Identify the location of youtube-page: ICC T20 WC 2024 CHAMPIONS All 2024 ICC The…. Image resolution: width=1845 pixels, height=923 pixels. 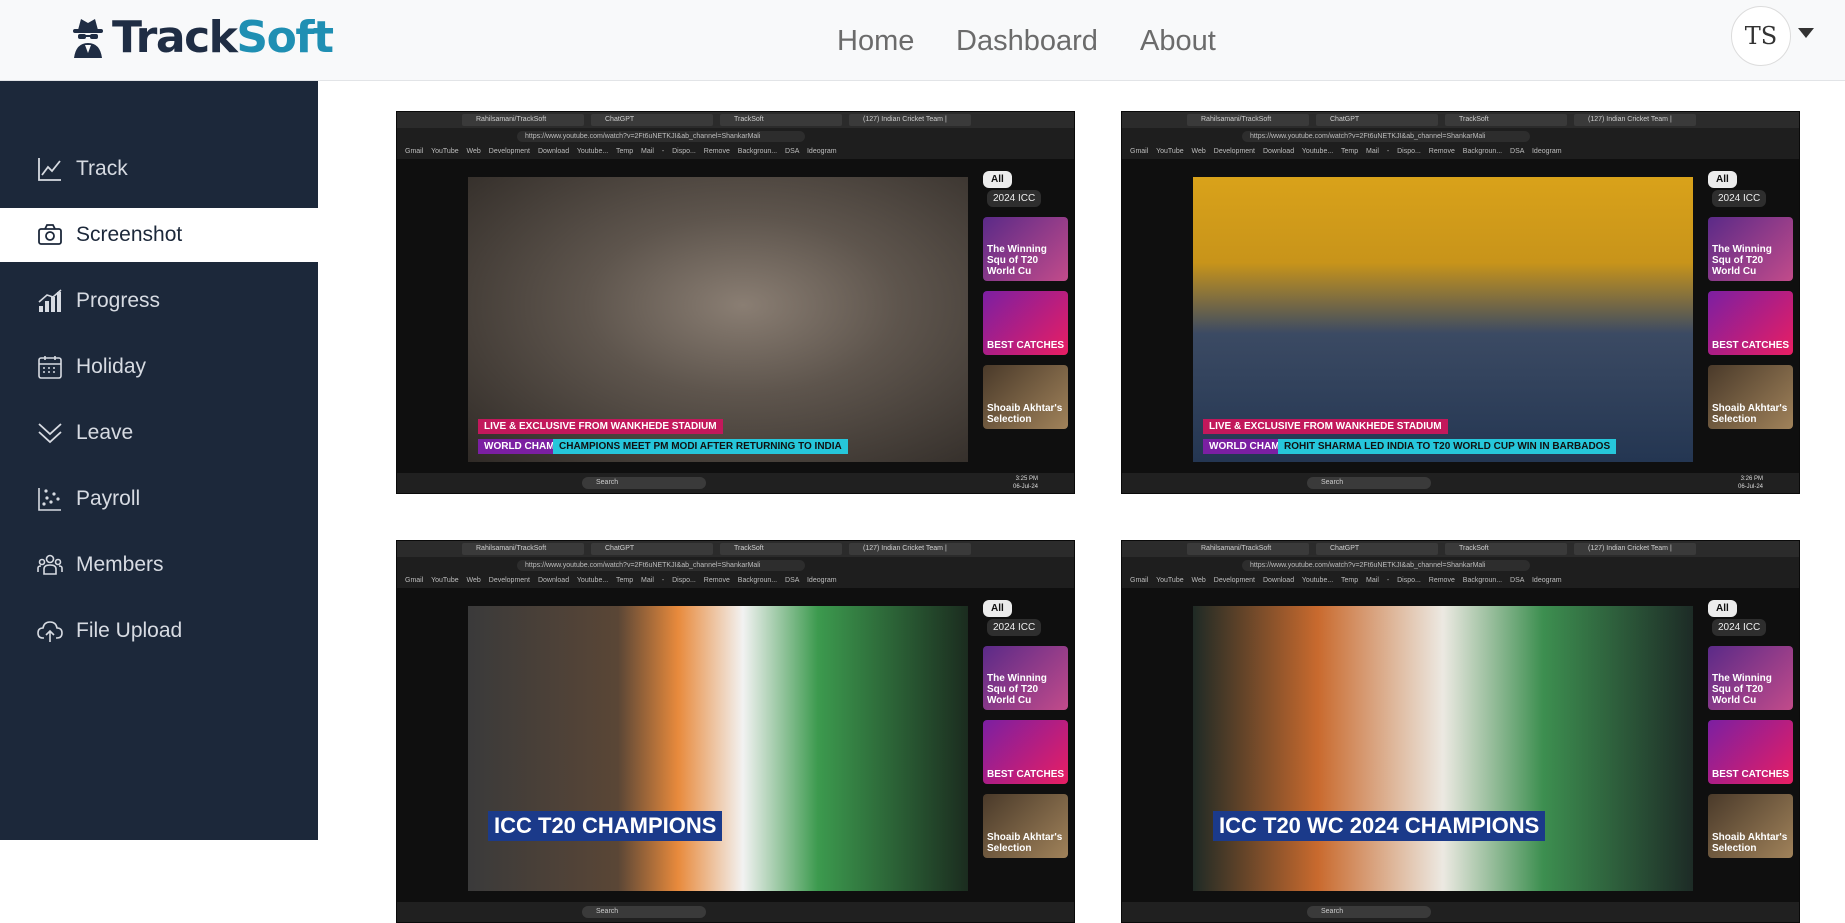
(1460, 745).